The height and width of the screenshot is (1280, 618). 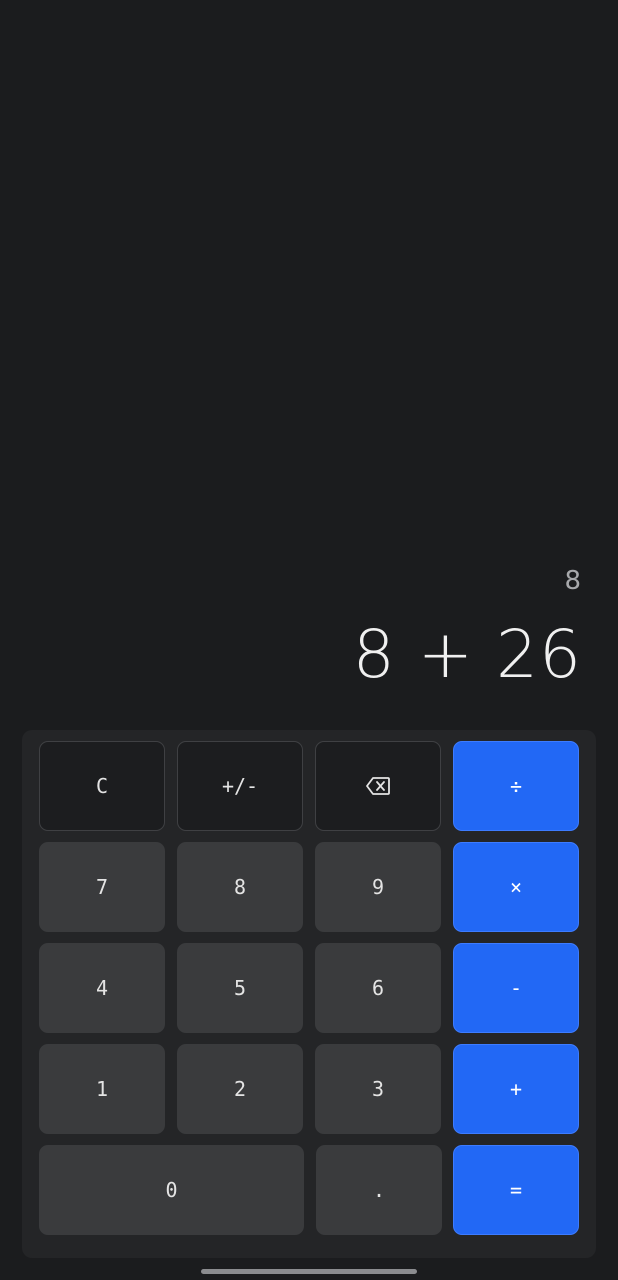 What do you see at coordinates (379, 1190) in the screenshot?
I see `decimal-button: .` at bounding box center [379, 1190].